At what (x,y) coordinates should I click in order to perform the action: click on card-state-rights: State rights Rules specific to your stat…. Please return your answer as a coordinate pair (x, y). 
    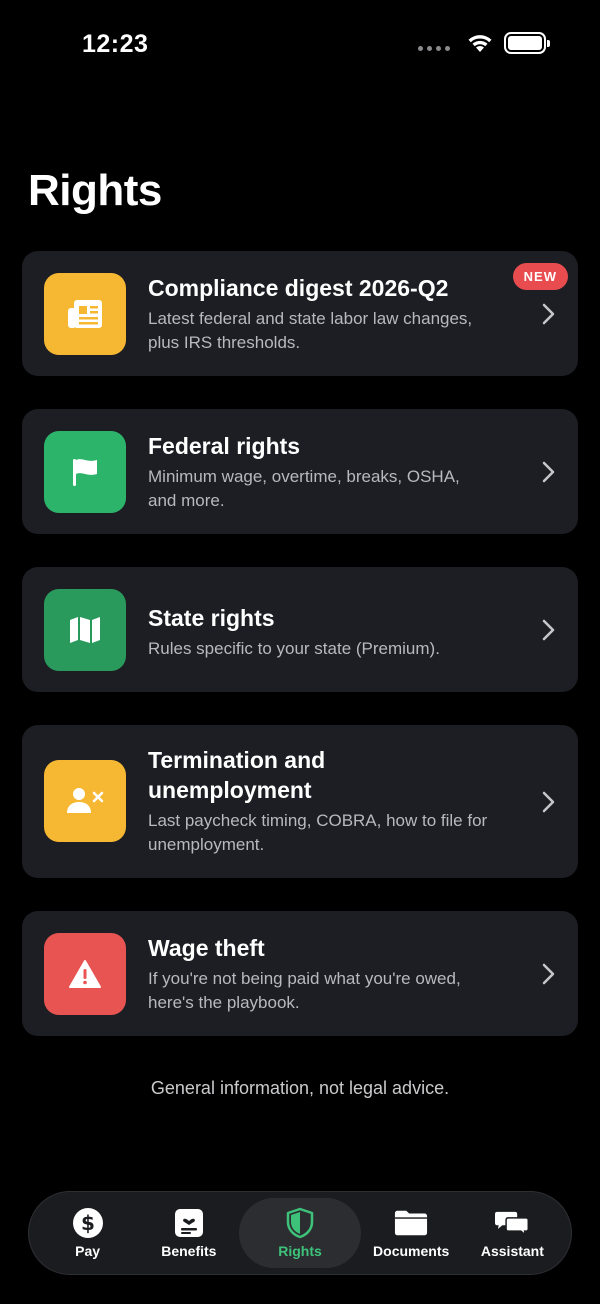
    Looking at the image, I should click on (300, 629).